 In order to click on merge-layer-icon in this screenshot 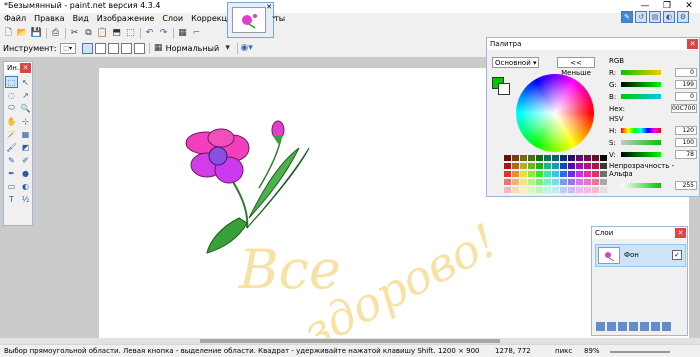, I will do `click(633, 326)`.